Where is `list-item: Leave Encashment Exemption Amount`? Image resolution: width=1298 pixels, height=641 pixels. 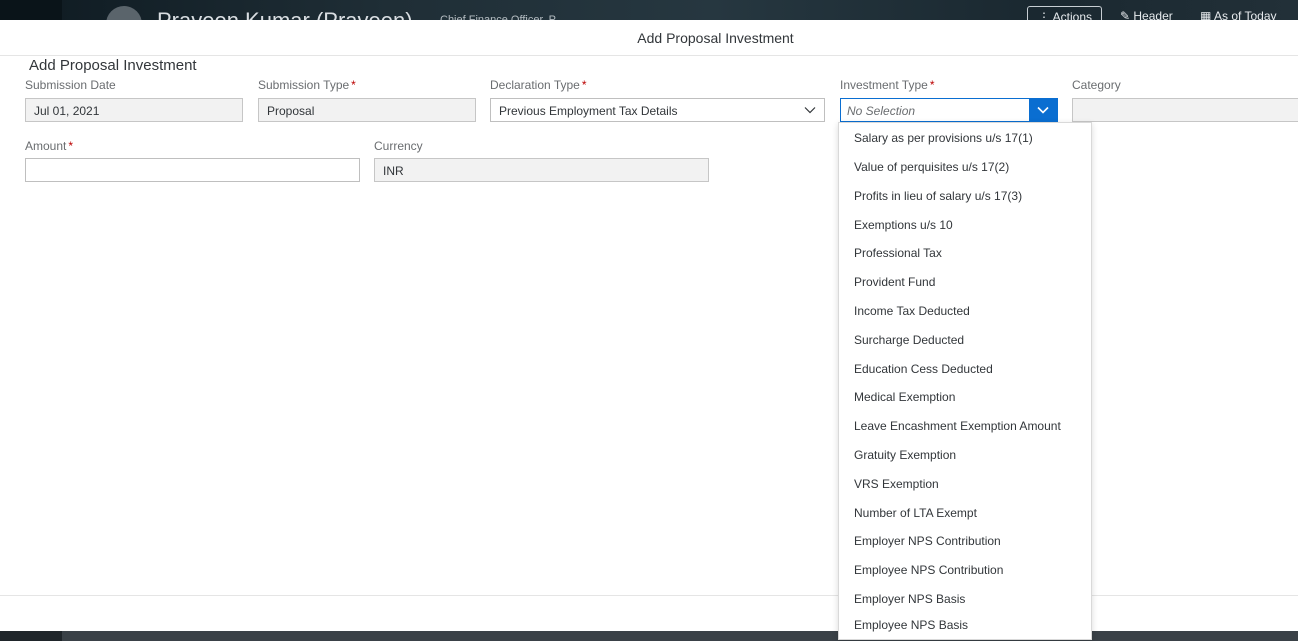 list-item: Leave Encashment Exemption Amount is located at coordinates (957, 426).